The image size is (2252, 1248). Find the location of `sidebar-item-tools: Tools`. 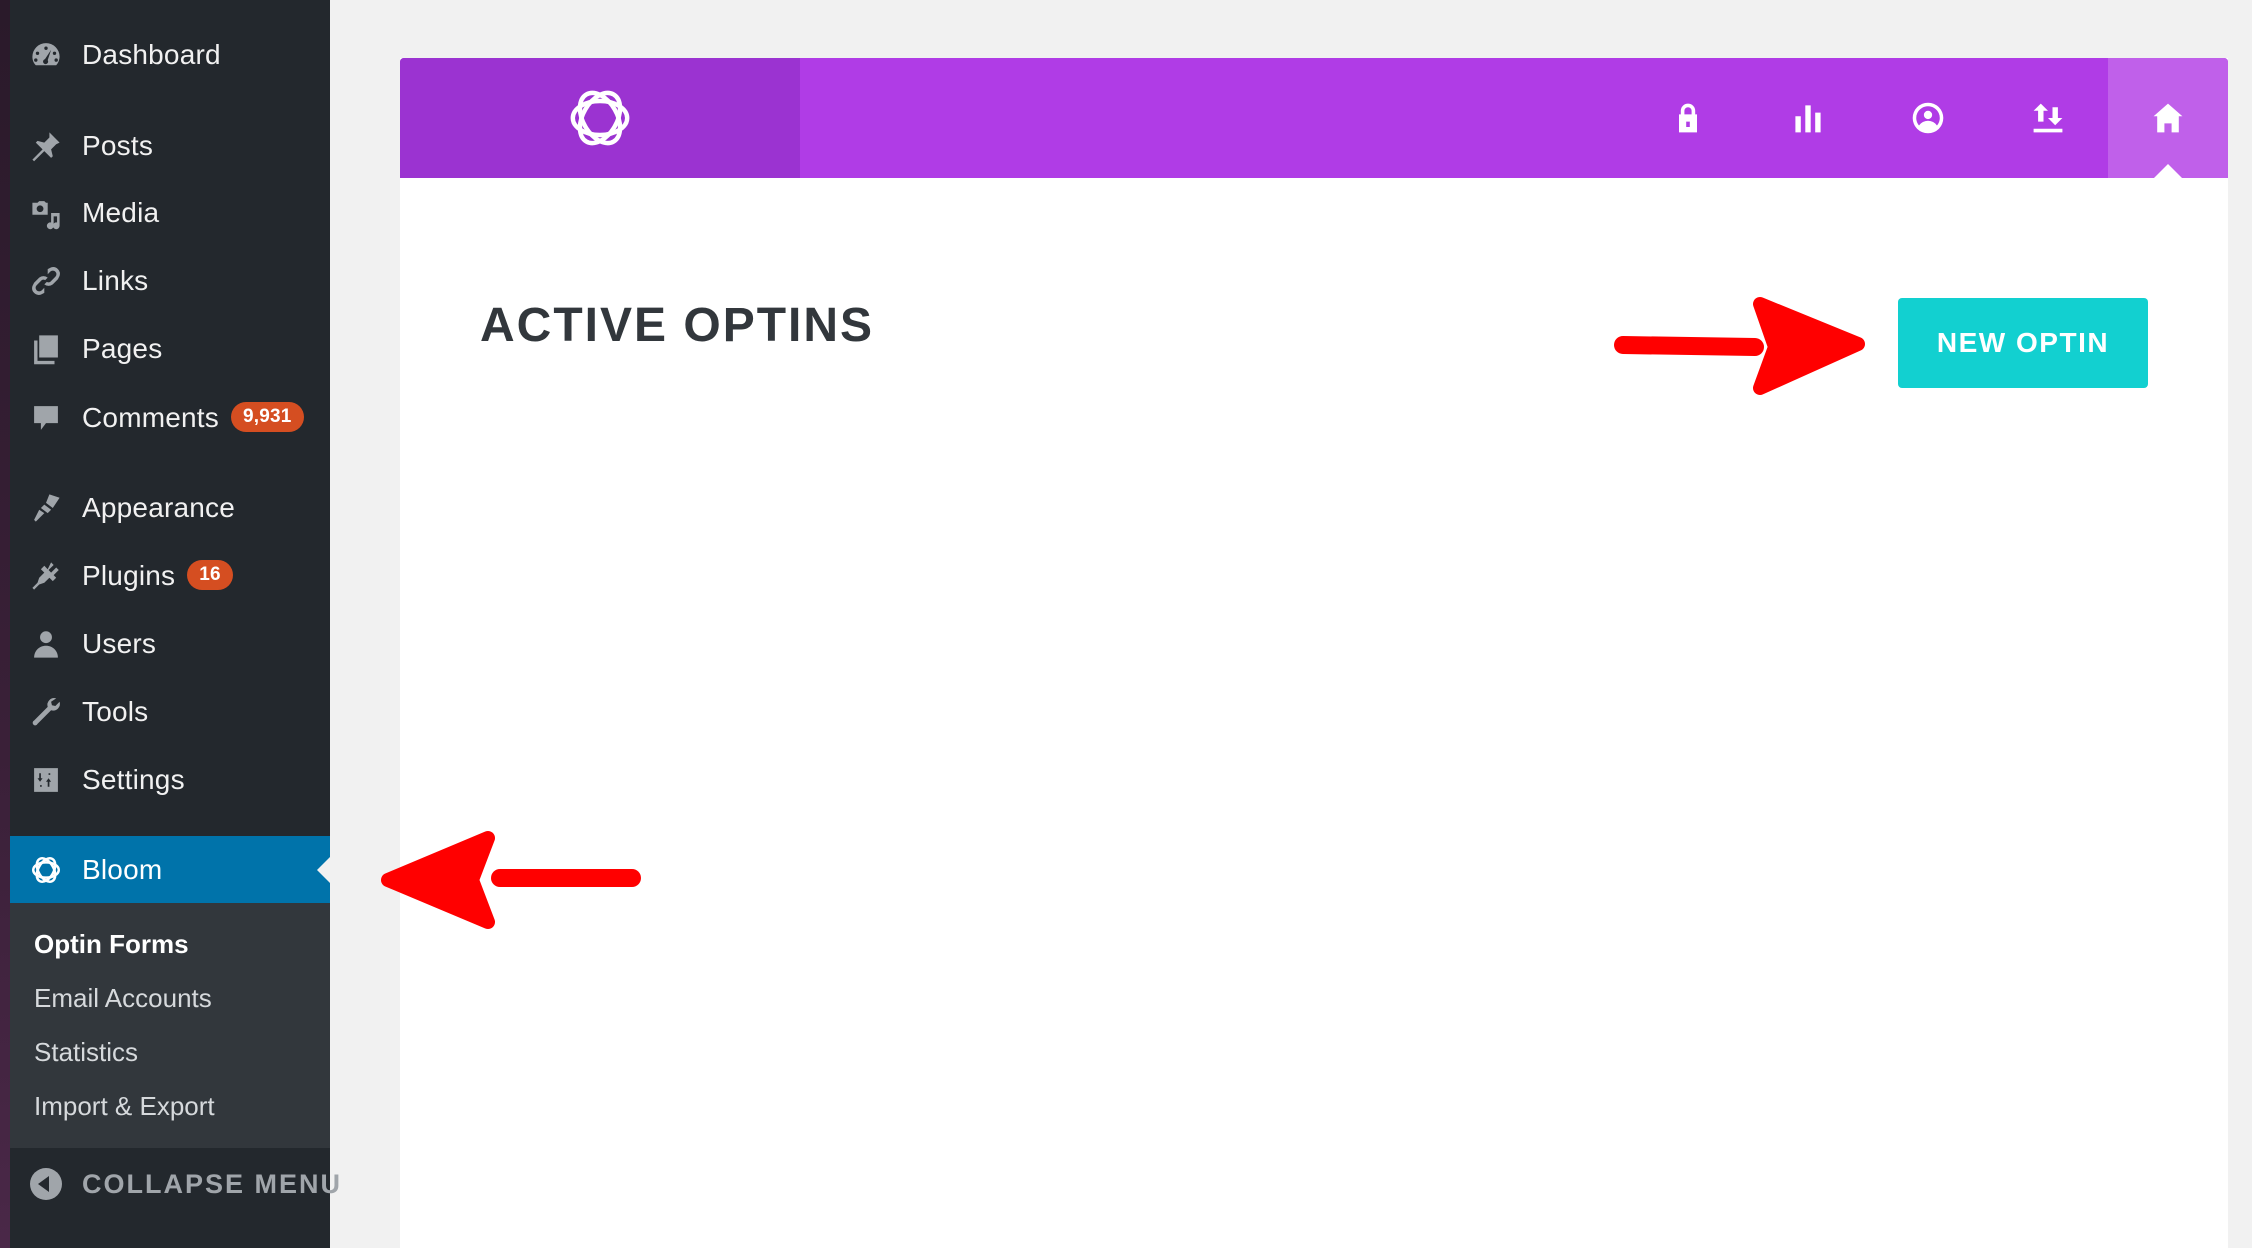

sidebar-item-tools: Tools is located at coordinates (170, 712).